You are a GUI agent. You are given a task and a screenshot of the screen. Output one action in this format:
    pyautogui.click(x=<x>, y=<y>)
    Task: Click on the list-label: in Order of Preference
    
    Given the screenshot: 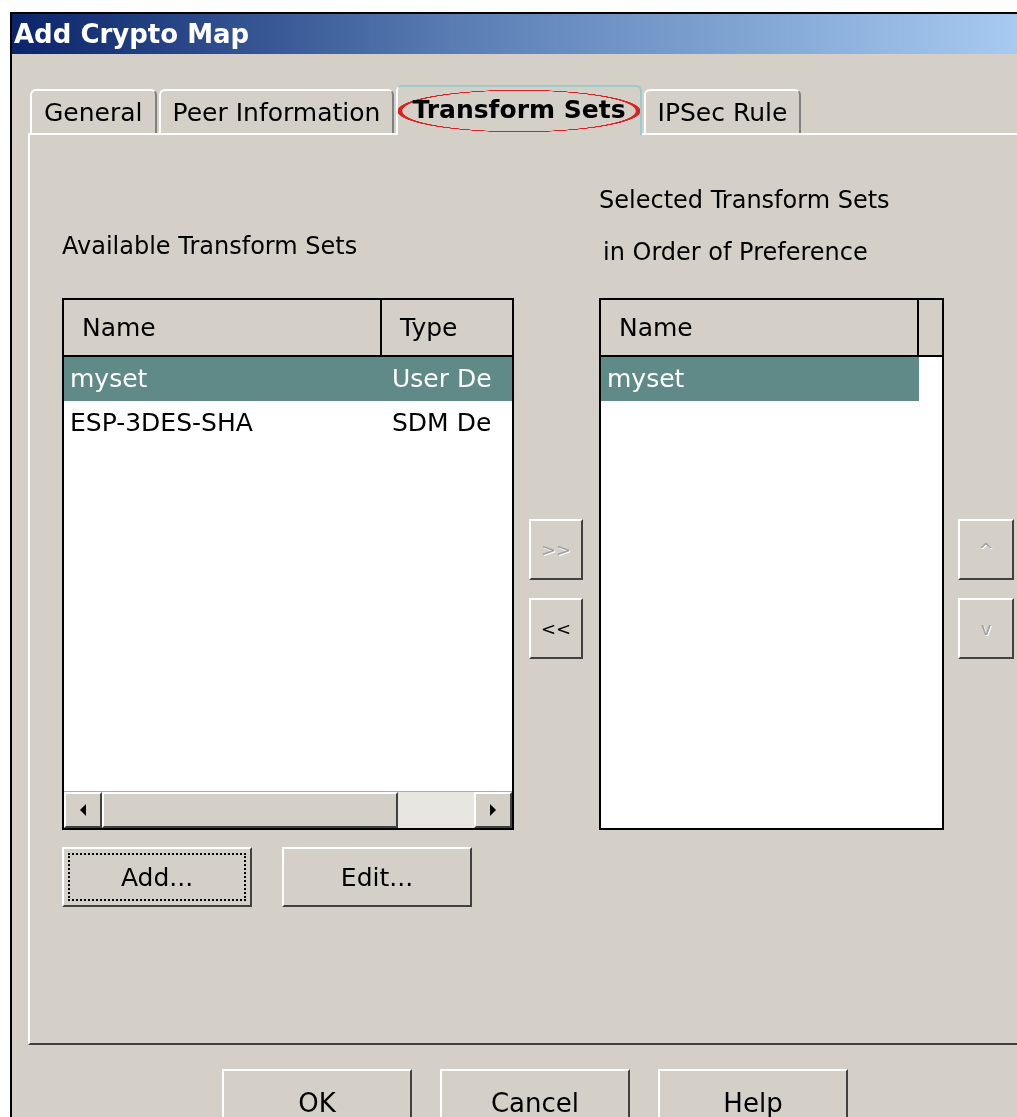 What is the action you would take?
    pyautogui.click(x=735, y=252)
    